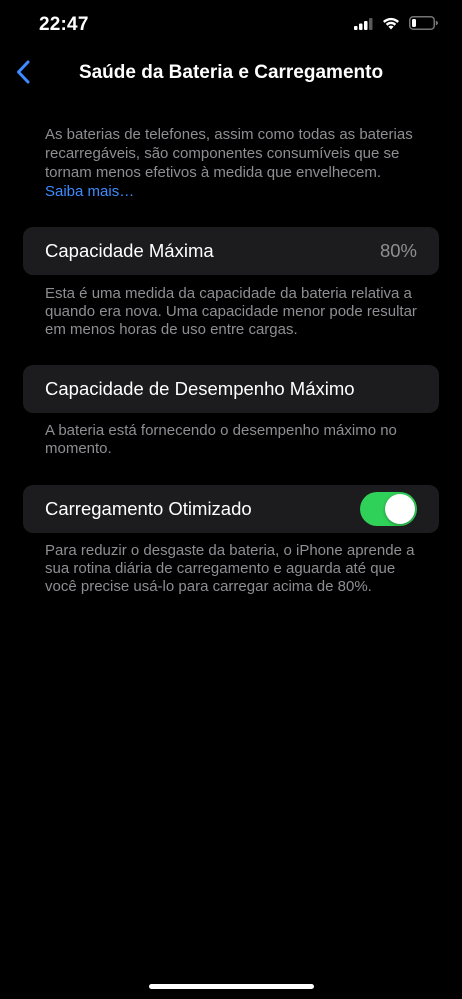 This screenshot has height=999, width=462. I want to click on navigation-bar: Saúde da Bateria e Carregamento, so click(231, 74).